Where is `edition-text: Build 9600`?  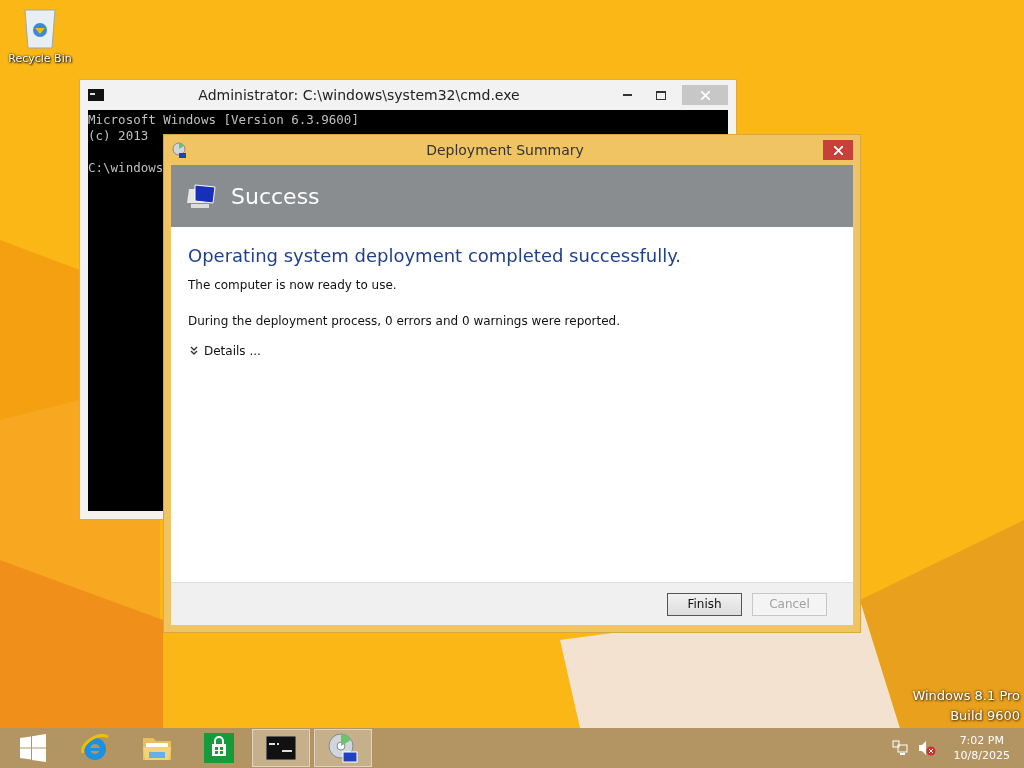 edition-text: Build 9600 is located at coordinates (985, 716).